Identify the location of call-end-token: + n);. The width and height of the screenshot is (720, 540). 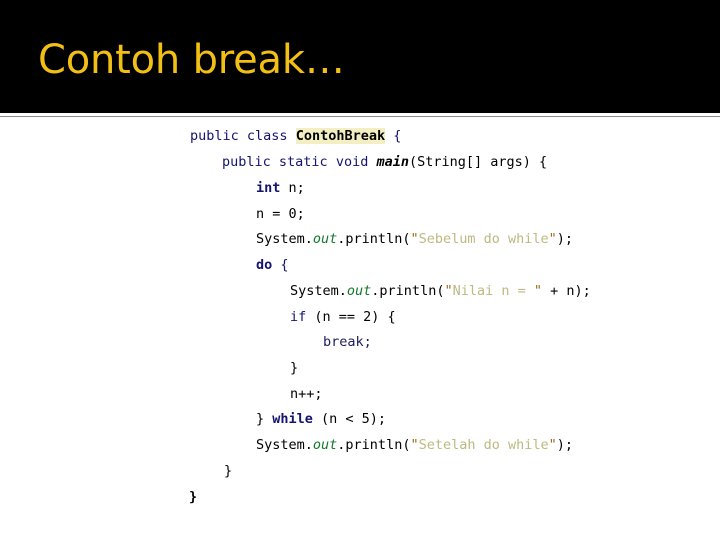
(566, 291).